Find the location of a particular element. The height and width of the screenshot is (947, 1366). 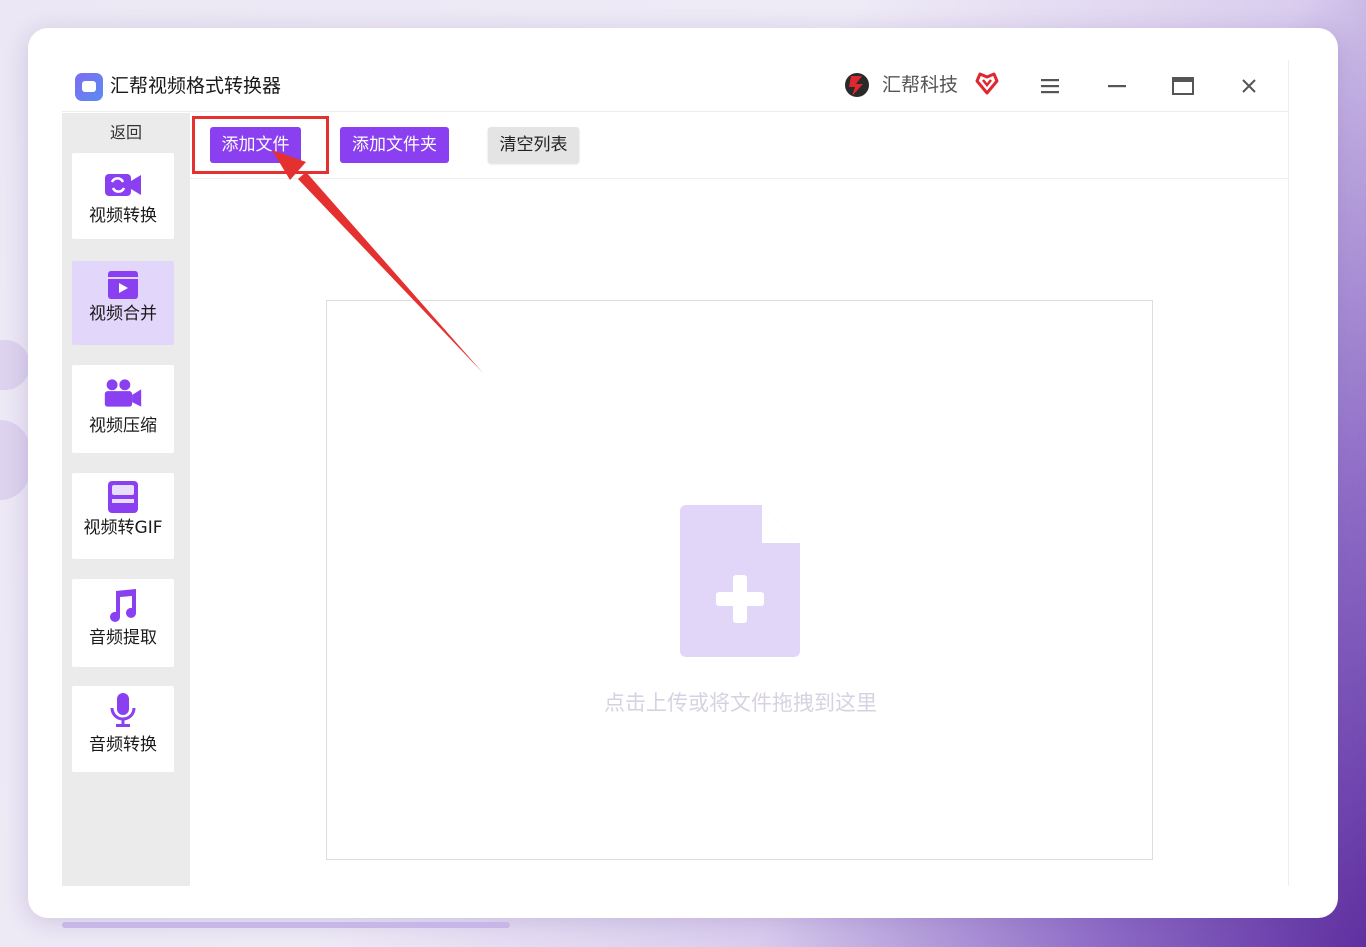

minimize-button is located at coordinates (1117, 86).